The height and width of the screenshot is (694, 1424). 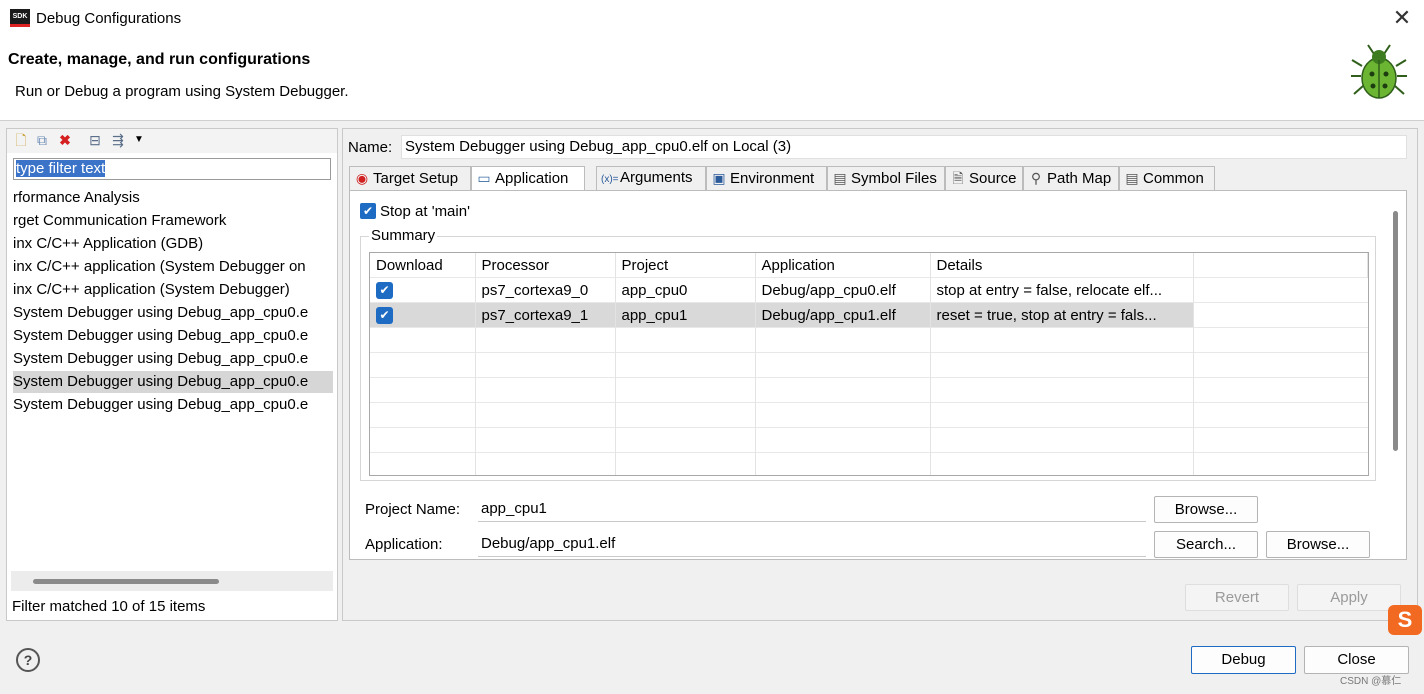 I want to click on chevron-down-icon: ▼, so click(x=139, y=140).